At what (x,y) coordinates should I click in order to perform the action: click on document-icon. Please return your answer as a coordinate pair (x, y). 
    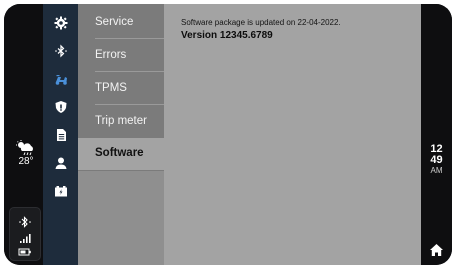
    Looking at the image, I should click on (61, 135).